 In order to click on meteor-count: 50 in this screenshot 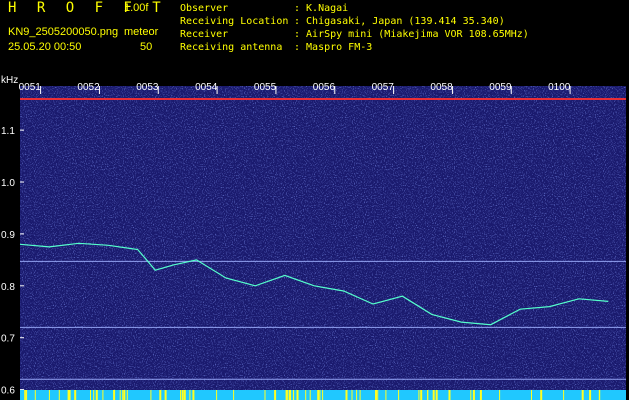, I will do `click(146, 47)`.